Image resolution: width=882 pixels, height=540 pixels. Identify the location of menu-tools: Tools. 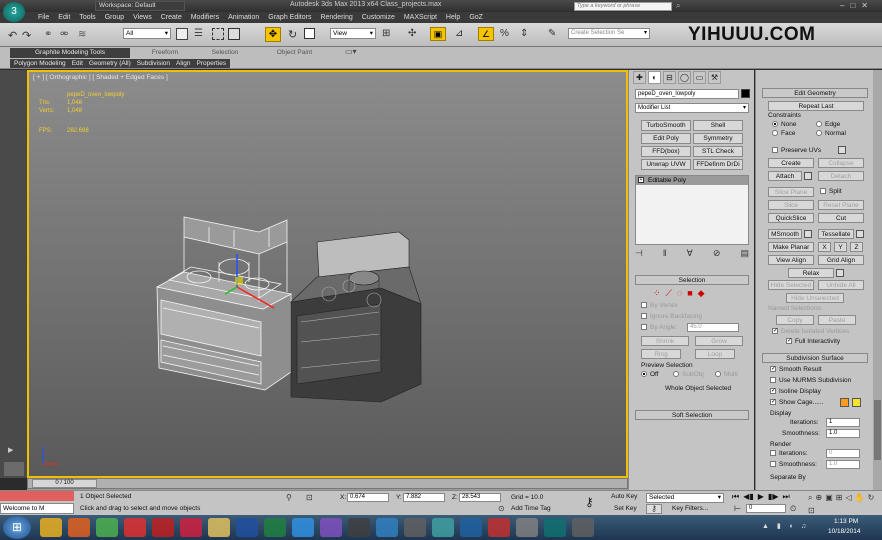
(91, 17).